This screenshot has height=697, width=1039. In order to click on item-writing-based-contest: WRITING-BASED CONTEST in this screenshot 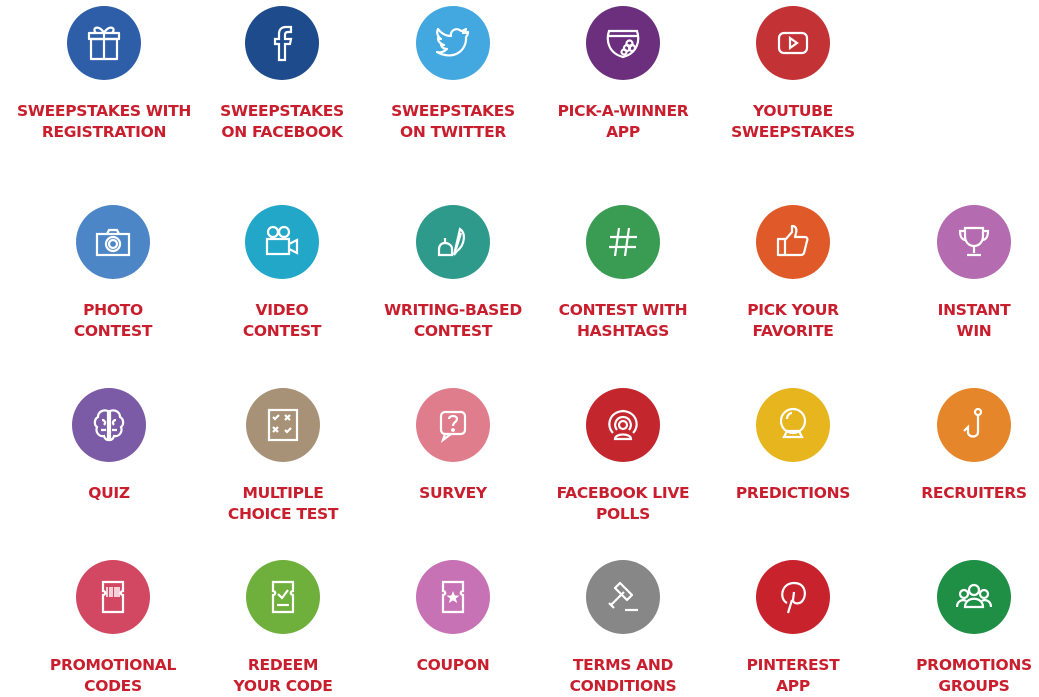, I will do `click(453, 273)`.